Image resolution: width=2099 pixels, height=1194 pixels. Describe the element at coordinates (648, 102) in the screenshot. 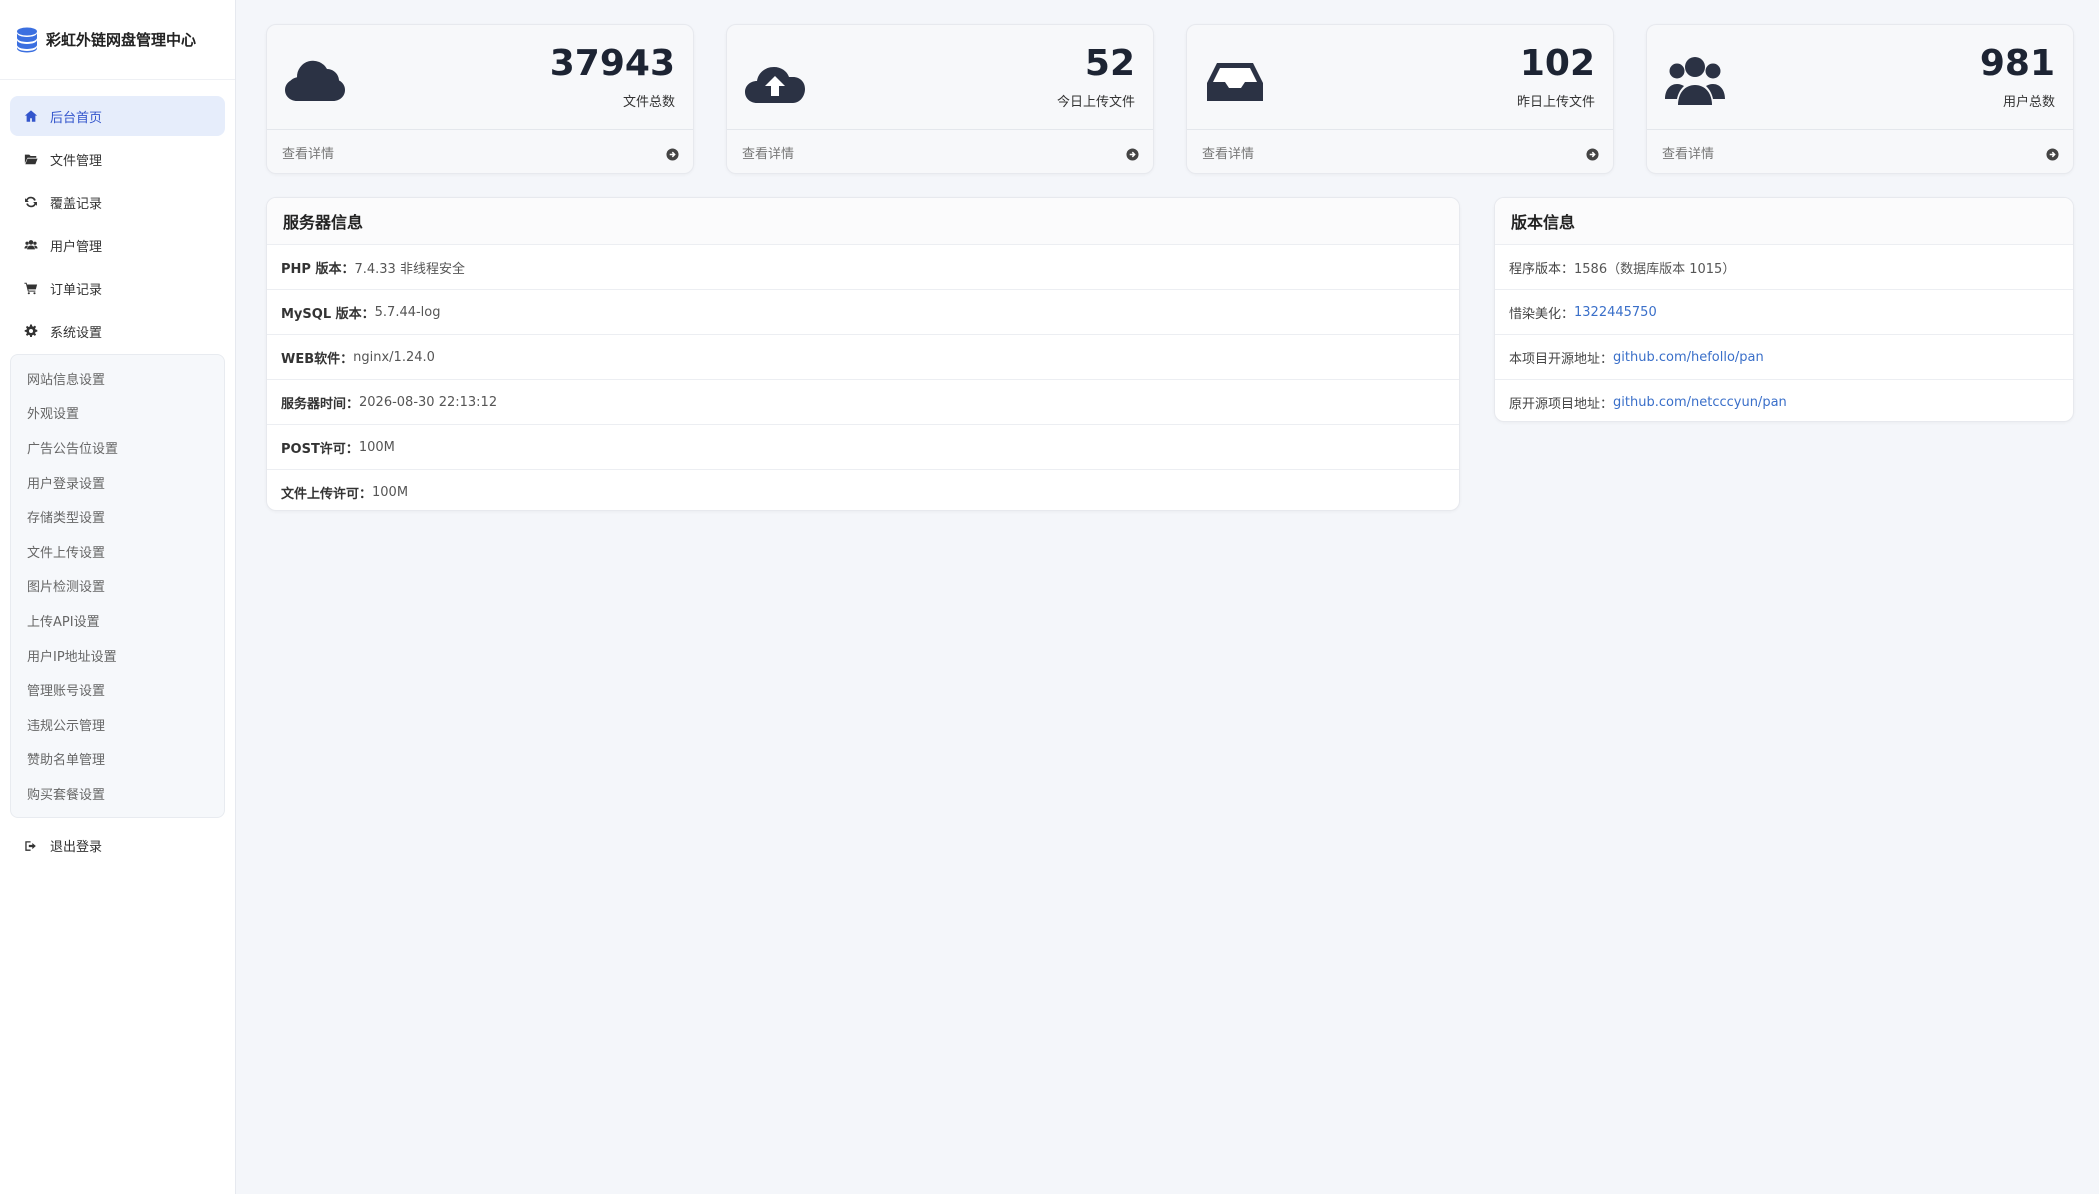

I see `stat-label: 文件总数` at that location.